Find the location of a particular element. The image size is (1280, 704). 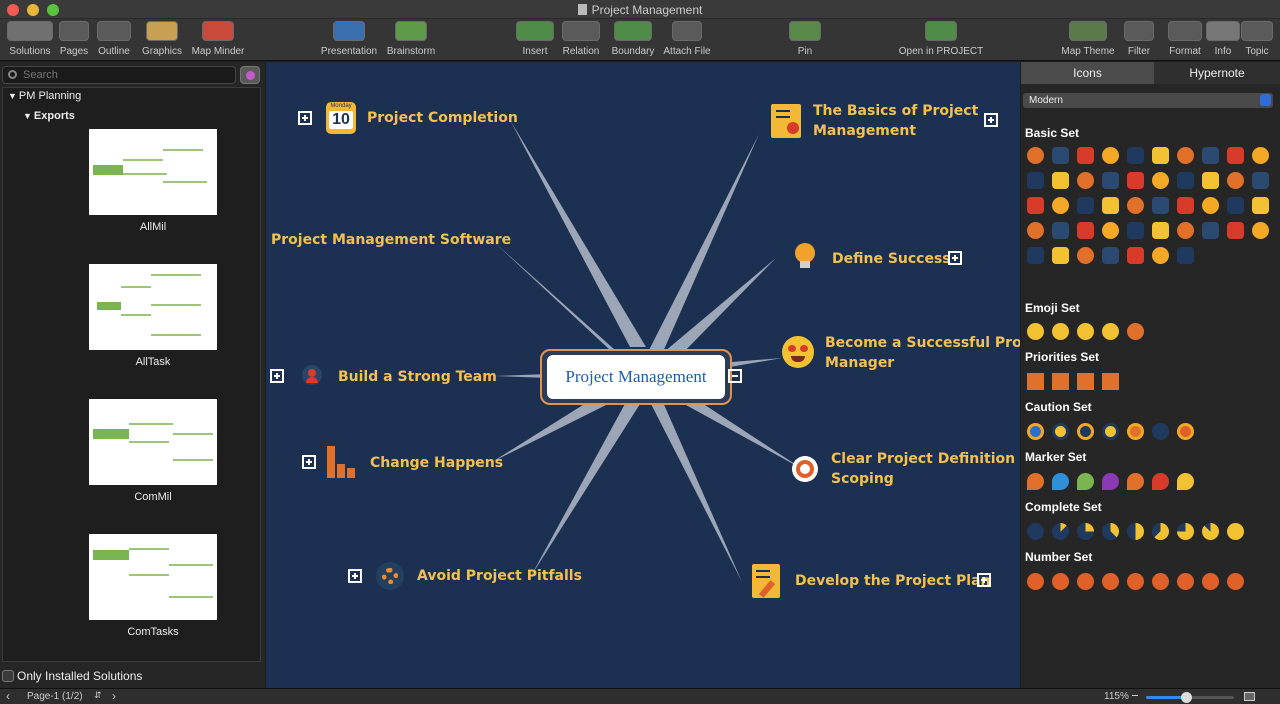

collapse-central-button is located at coordinates (735, 376).